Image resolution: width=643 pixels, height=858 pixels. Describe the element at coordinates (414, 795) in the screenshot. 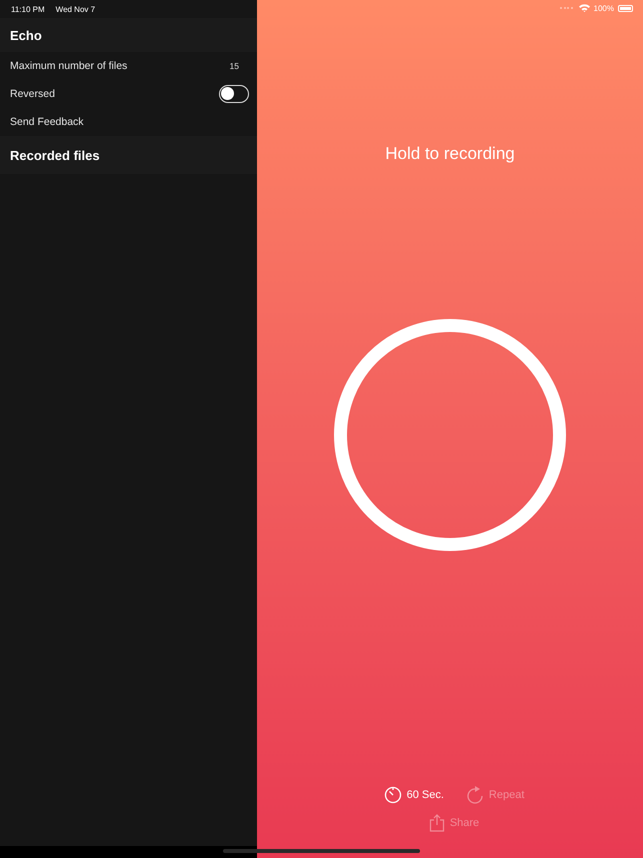

I see `timer-button: 60 Sec.` at that location.